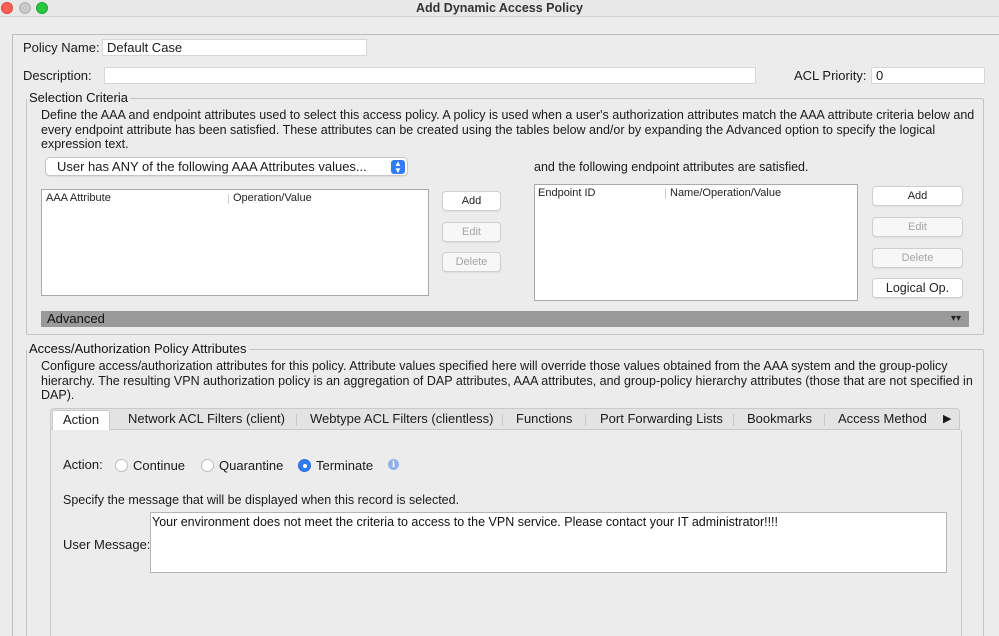 This screenshot has width=999, height=636. What do you see at coordinates (159, 465) in the screenshot?
I see `action-continue-label: Continue` at bounding box center [159, 465].